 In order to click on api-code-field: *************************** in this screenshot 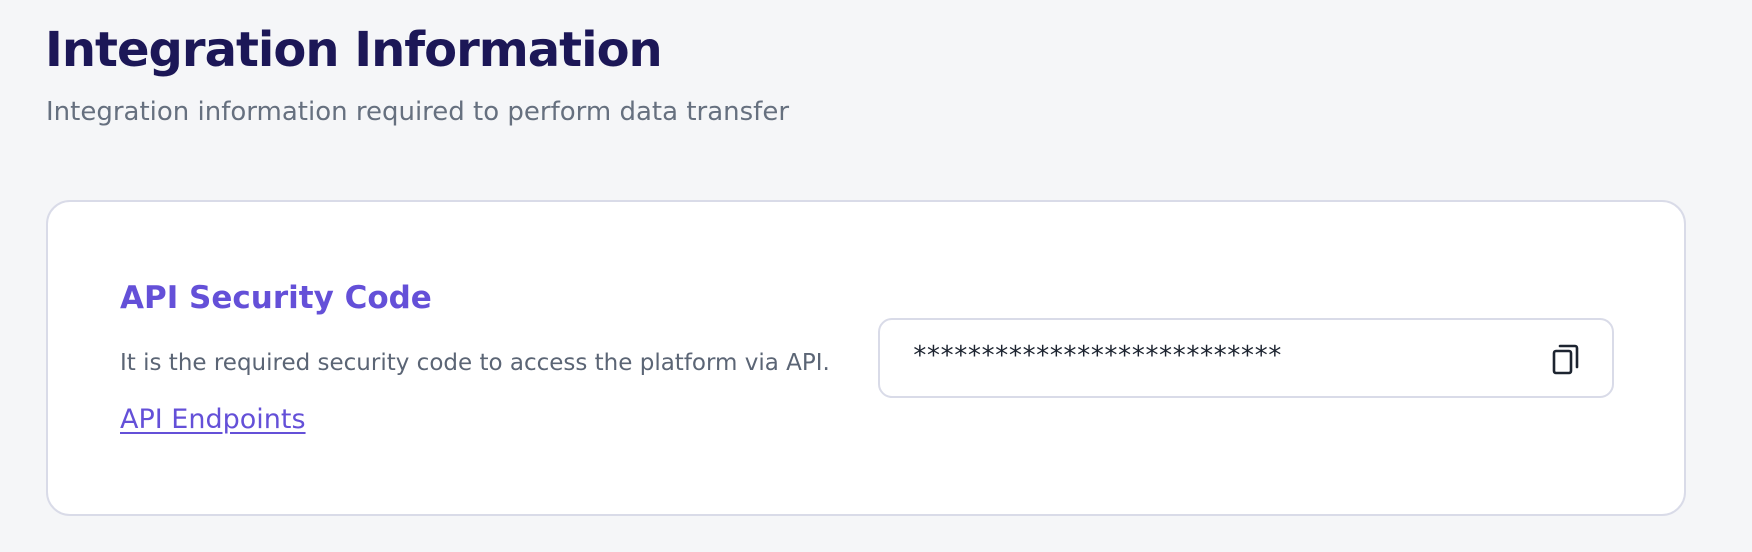, I will do `click(1246, 358)`.